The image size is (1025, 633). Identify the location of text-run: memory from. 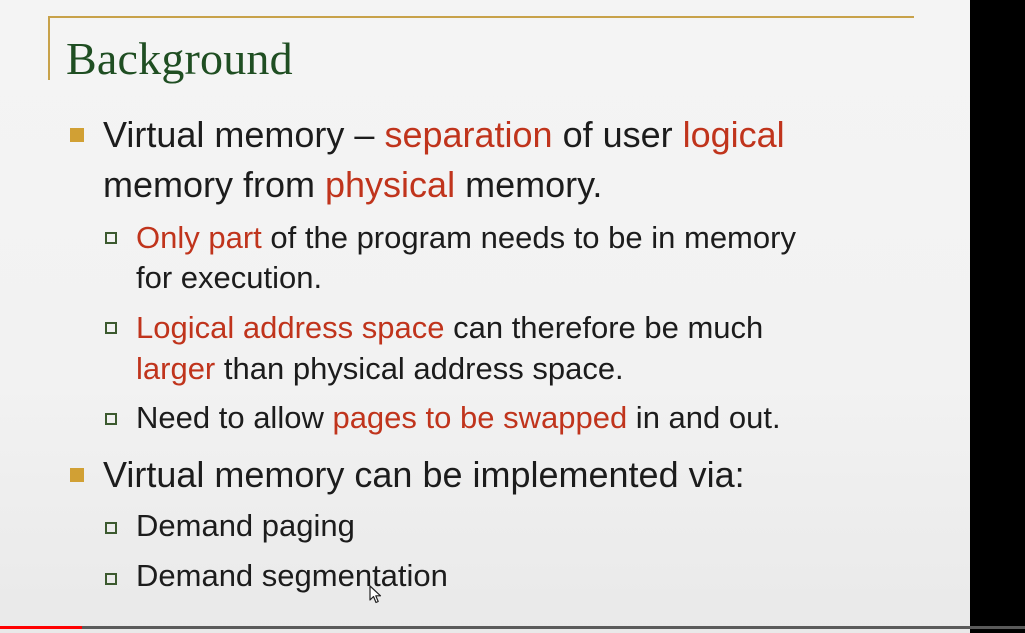
(214, 184).